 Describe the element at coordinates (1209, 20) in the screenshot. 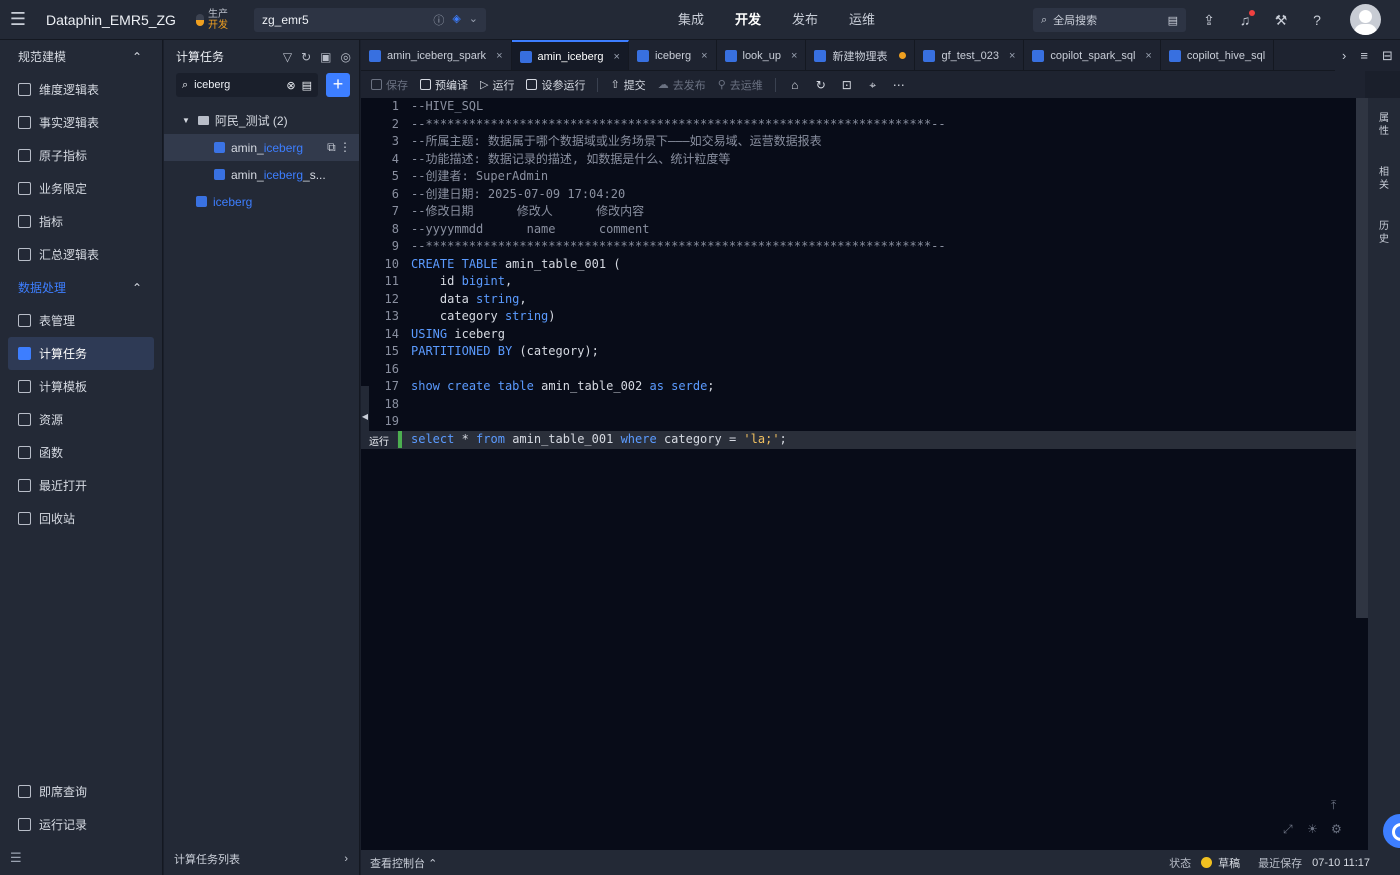

I see `upload-icon: ⇪` at that location.